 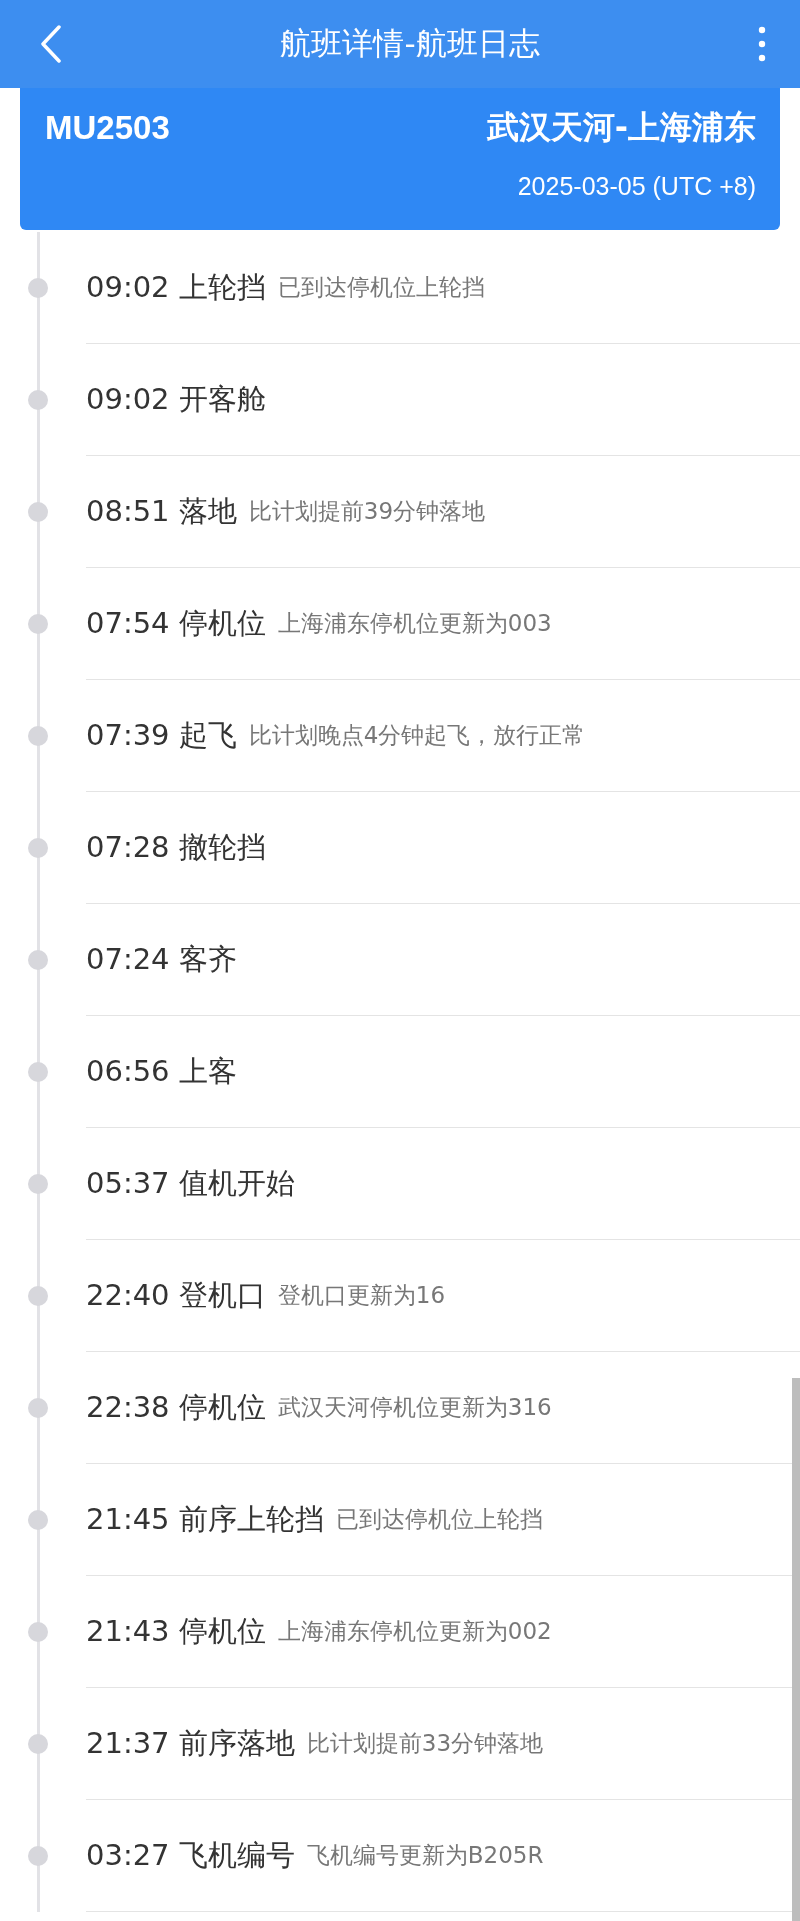 I want to click on event-title: 21:45 前序上轮挡, so click(x=205, y=1519).